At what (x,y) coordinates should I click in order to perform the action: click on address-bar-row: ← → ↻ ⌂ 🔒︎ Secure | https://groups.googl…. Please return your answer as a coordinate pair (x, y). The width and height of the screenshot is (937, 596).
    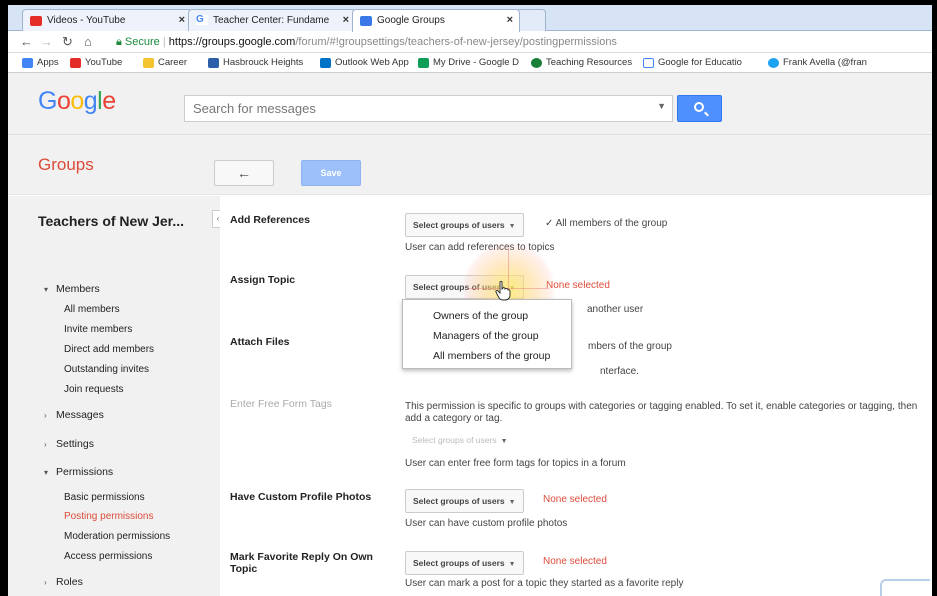
    Looking at the image, I should click on (470, 42).